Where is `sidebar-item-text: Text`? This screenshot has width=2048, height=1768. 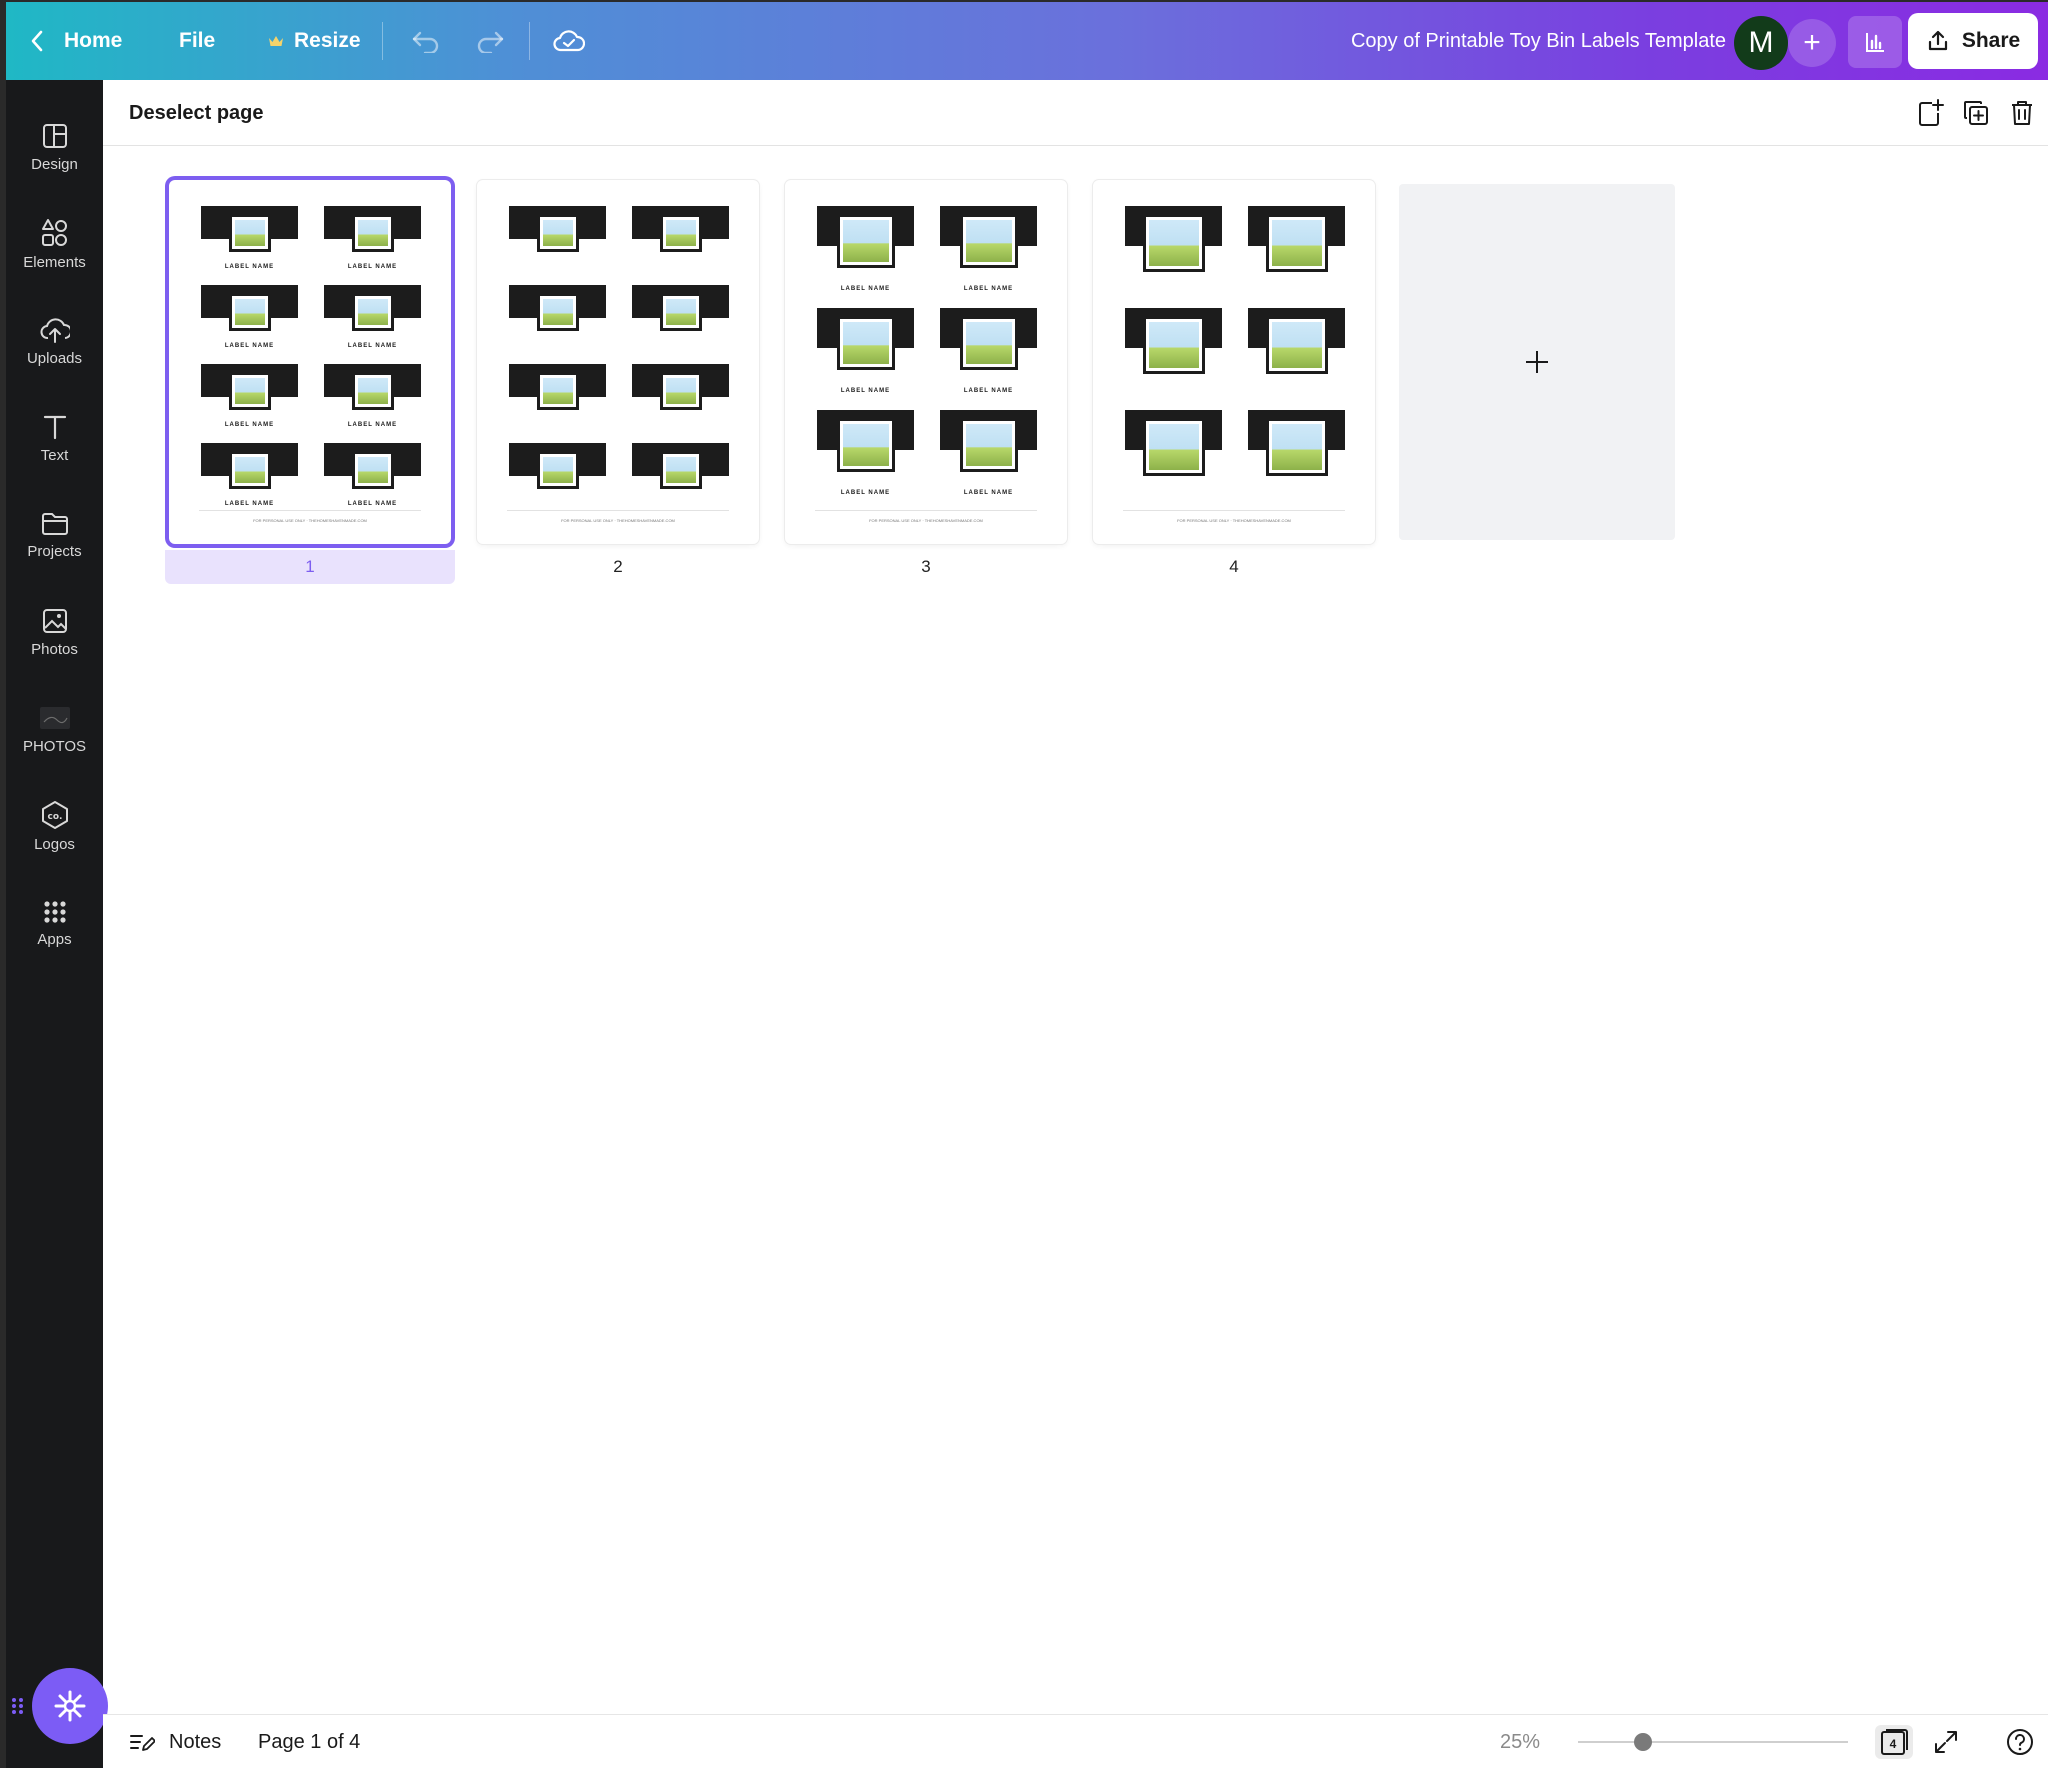
sidebar-item-text: Text is located at coordinates (54, 438).